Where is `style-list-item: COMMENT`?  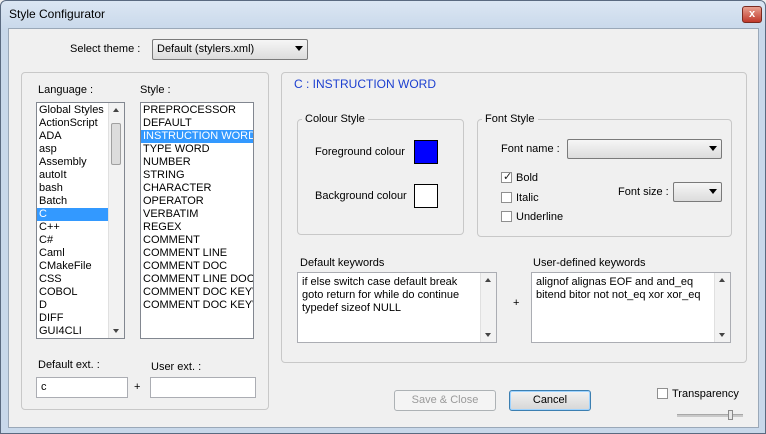 style-list-item: COMMENT is located at coordinates (197, 240).